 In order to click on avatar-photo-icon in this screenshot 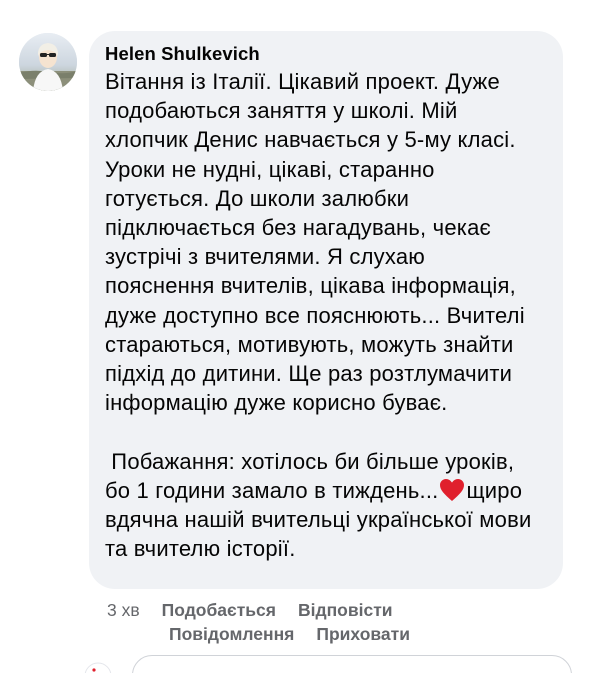, I will do `click(48, 62)`.